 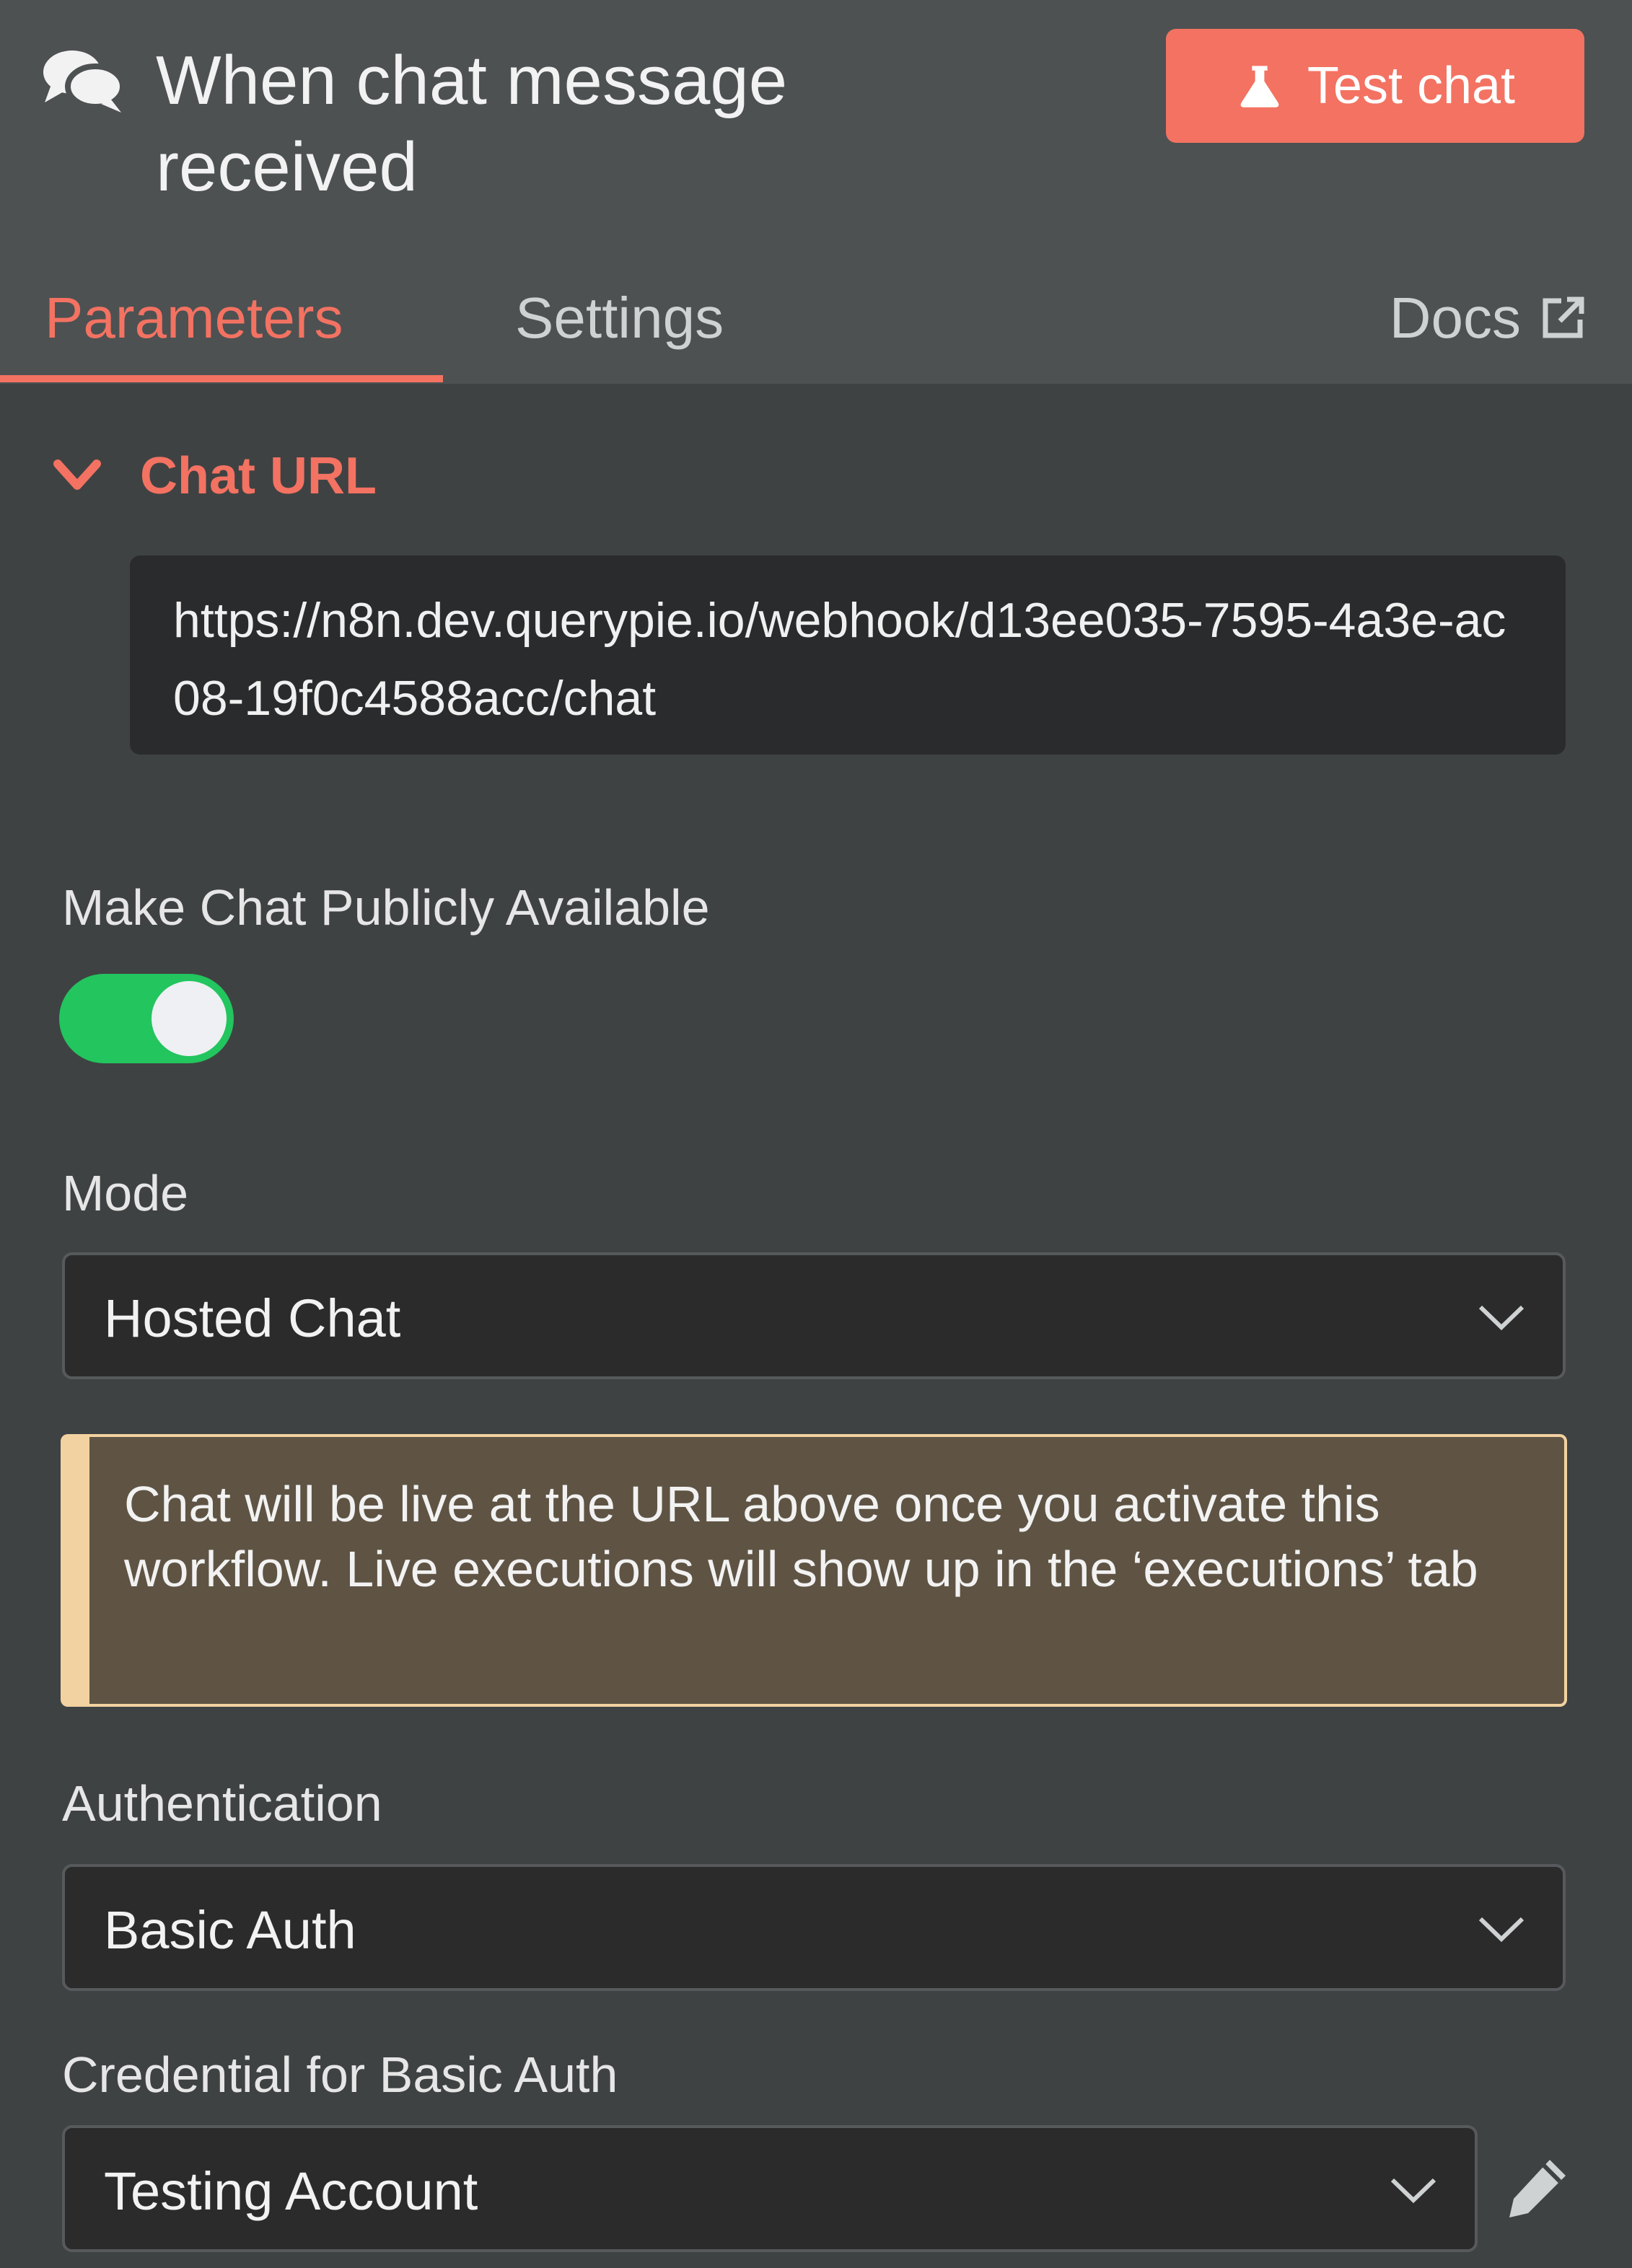 What do you see at coordinates (84, 82) in the screenshot?
I see `chat-bubbles-icon` at bounding box center [84, 82].